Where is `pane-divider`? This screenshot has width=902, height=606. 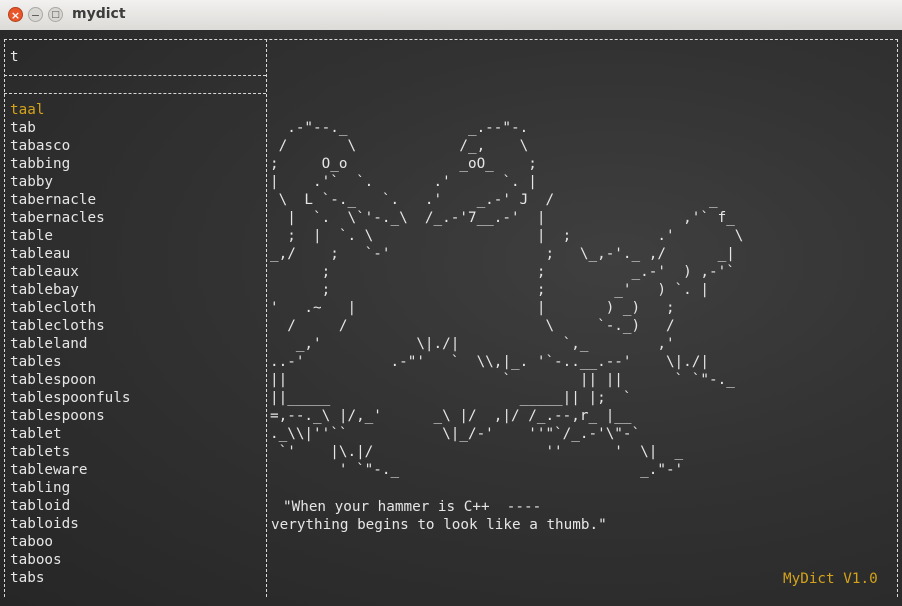
pane-divider is located at coordinates (266, 318).